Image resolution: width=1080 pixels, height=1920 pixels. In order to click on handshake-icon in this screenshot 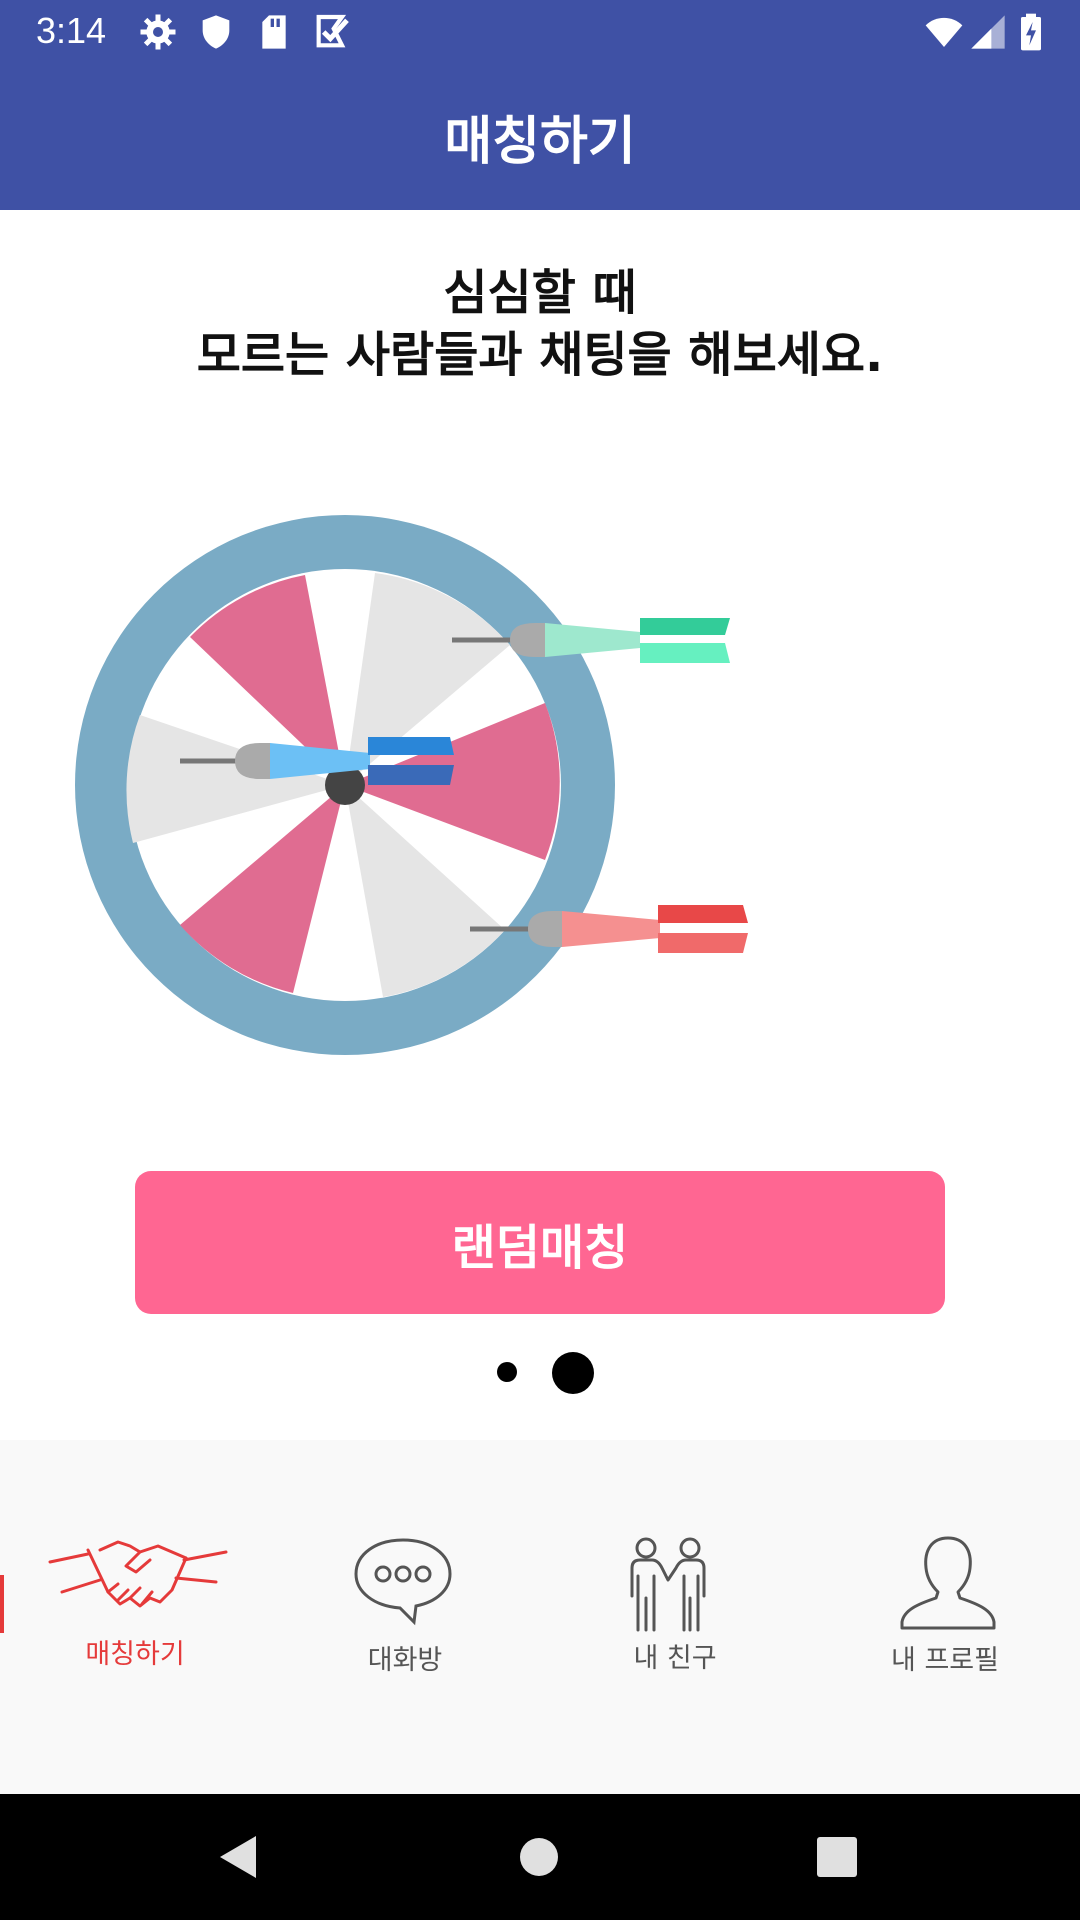, I will do `click(138, 1574)`.